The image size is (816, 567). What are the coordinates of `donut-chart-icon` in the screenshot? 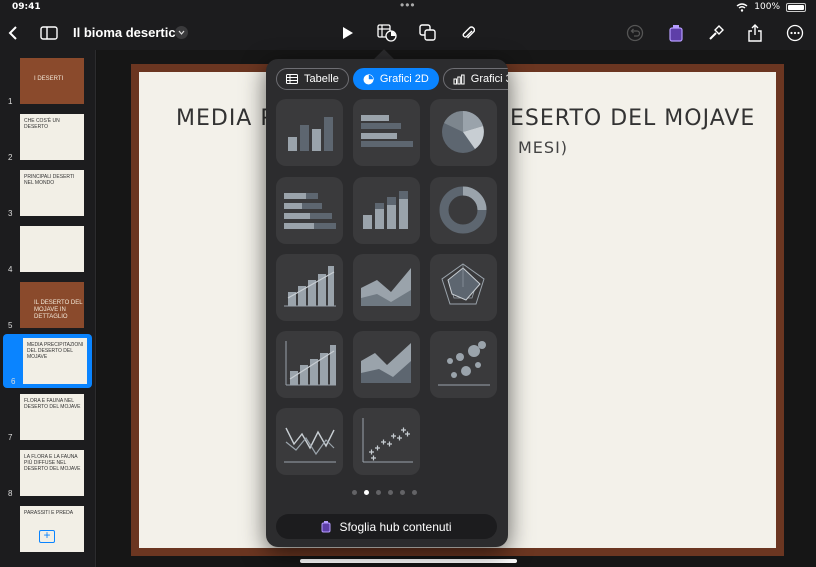 It's located at (463, 210).